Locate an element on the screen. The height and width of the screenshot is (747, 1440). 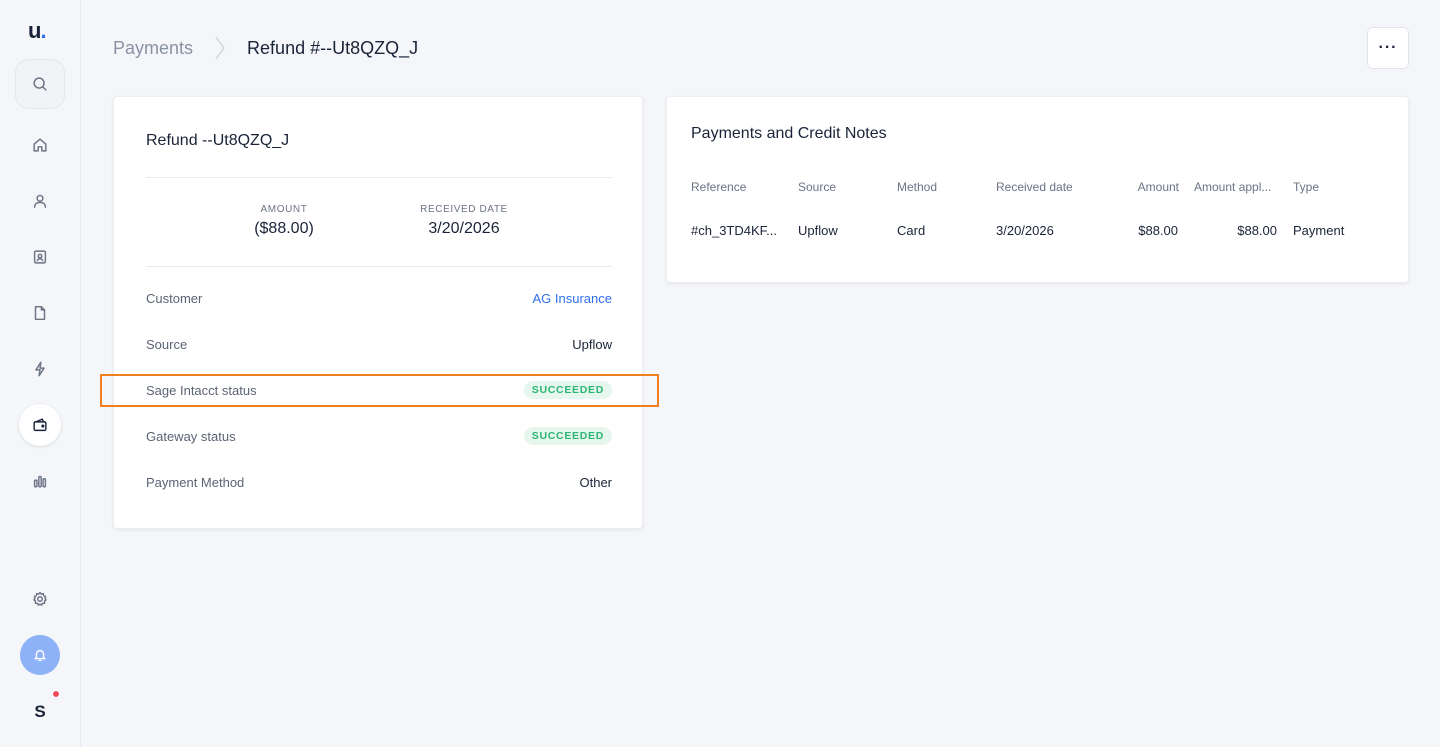
column-header-received-date: Received date is located at coordinates (1056, 187).